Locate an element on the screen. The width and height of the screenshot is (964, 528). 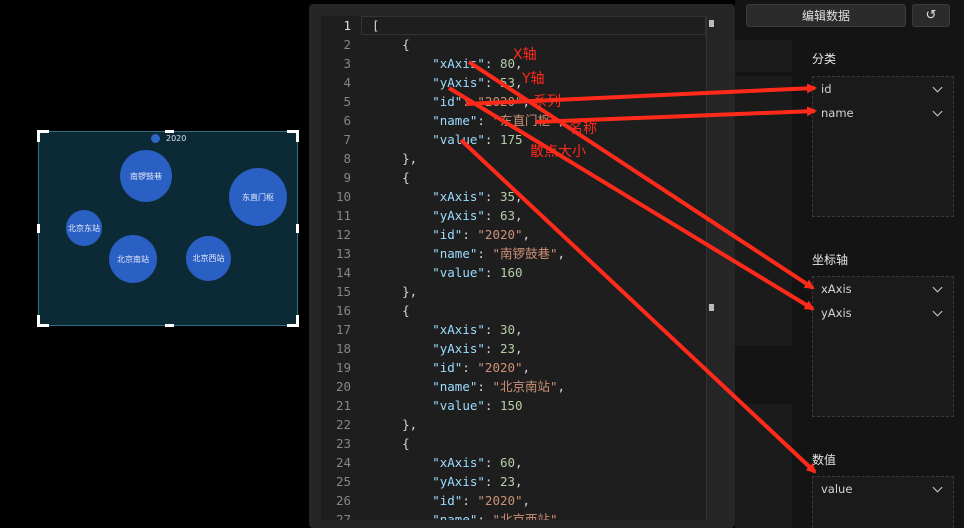
resize-handle-bottom-left is located at coordinates (43, 321).